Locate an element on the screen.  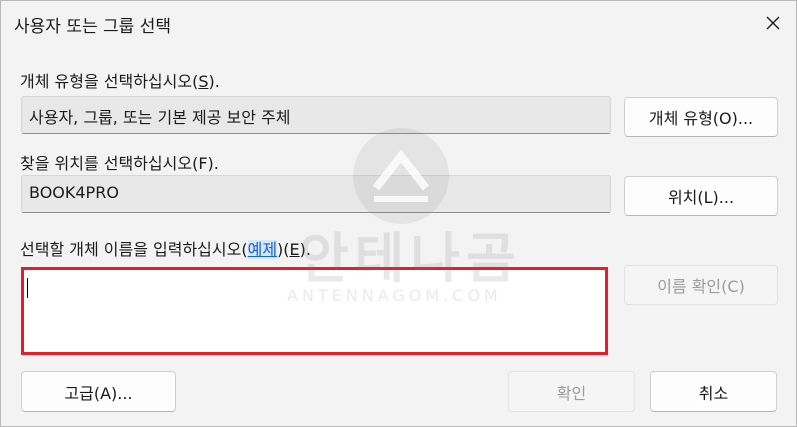
examples-link: 예제 is located at coordinates (262, 249).